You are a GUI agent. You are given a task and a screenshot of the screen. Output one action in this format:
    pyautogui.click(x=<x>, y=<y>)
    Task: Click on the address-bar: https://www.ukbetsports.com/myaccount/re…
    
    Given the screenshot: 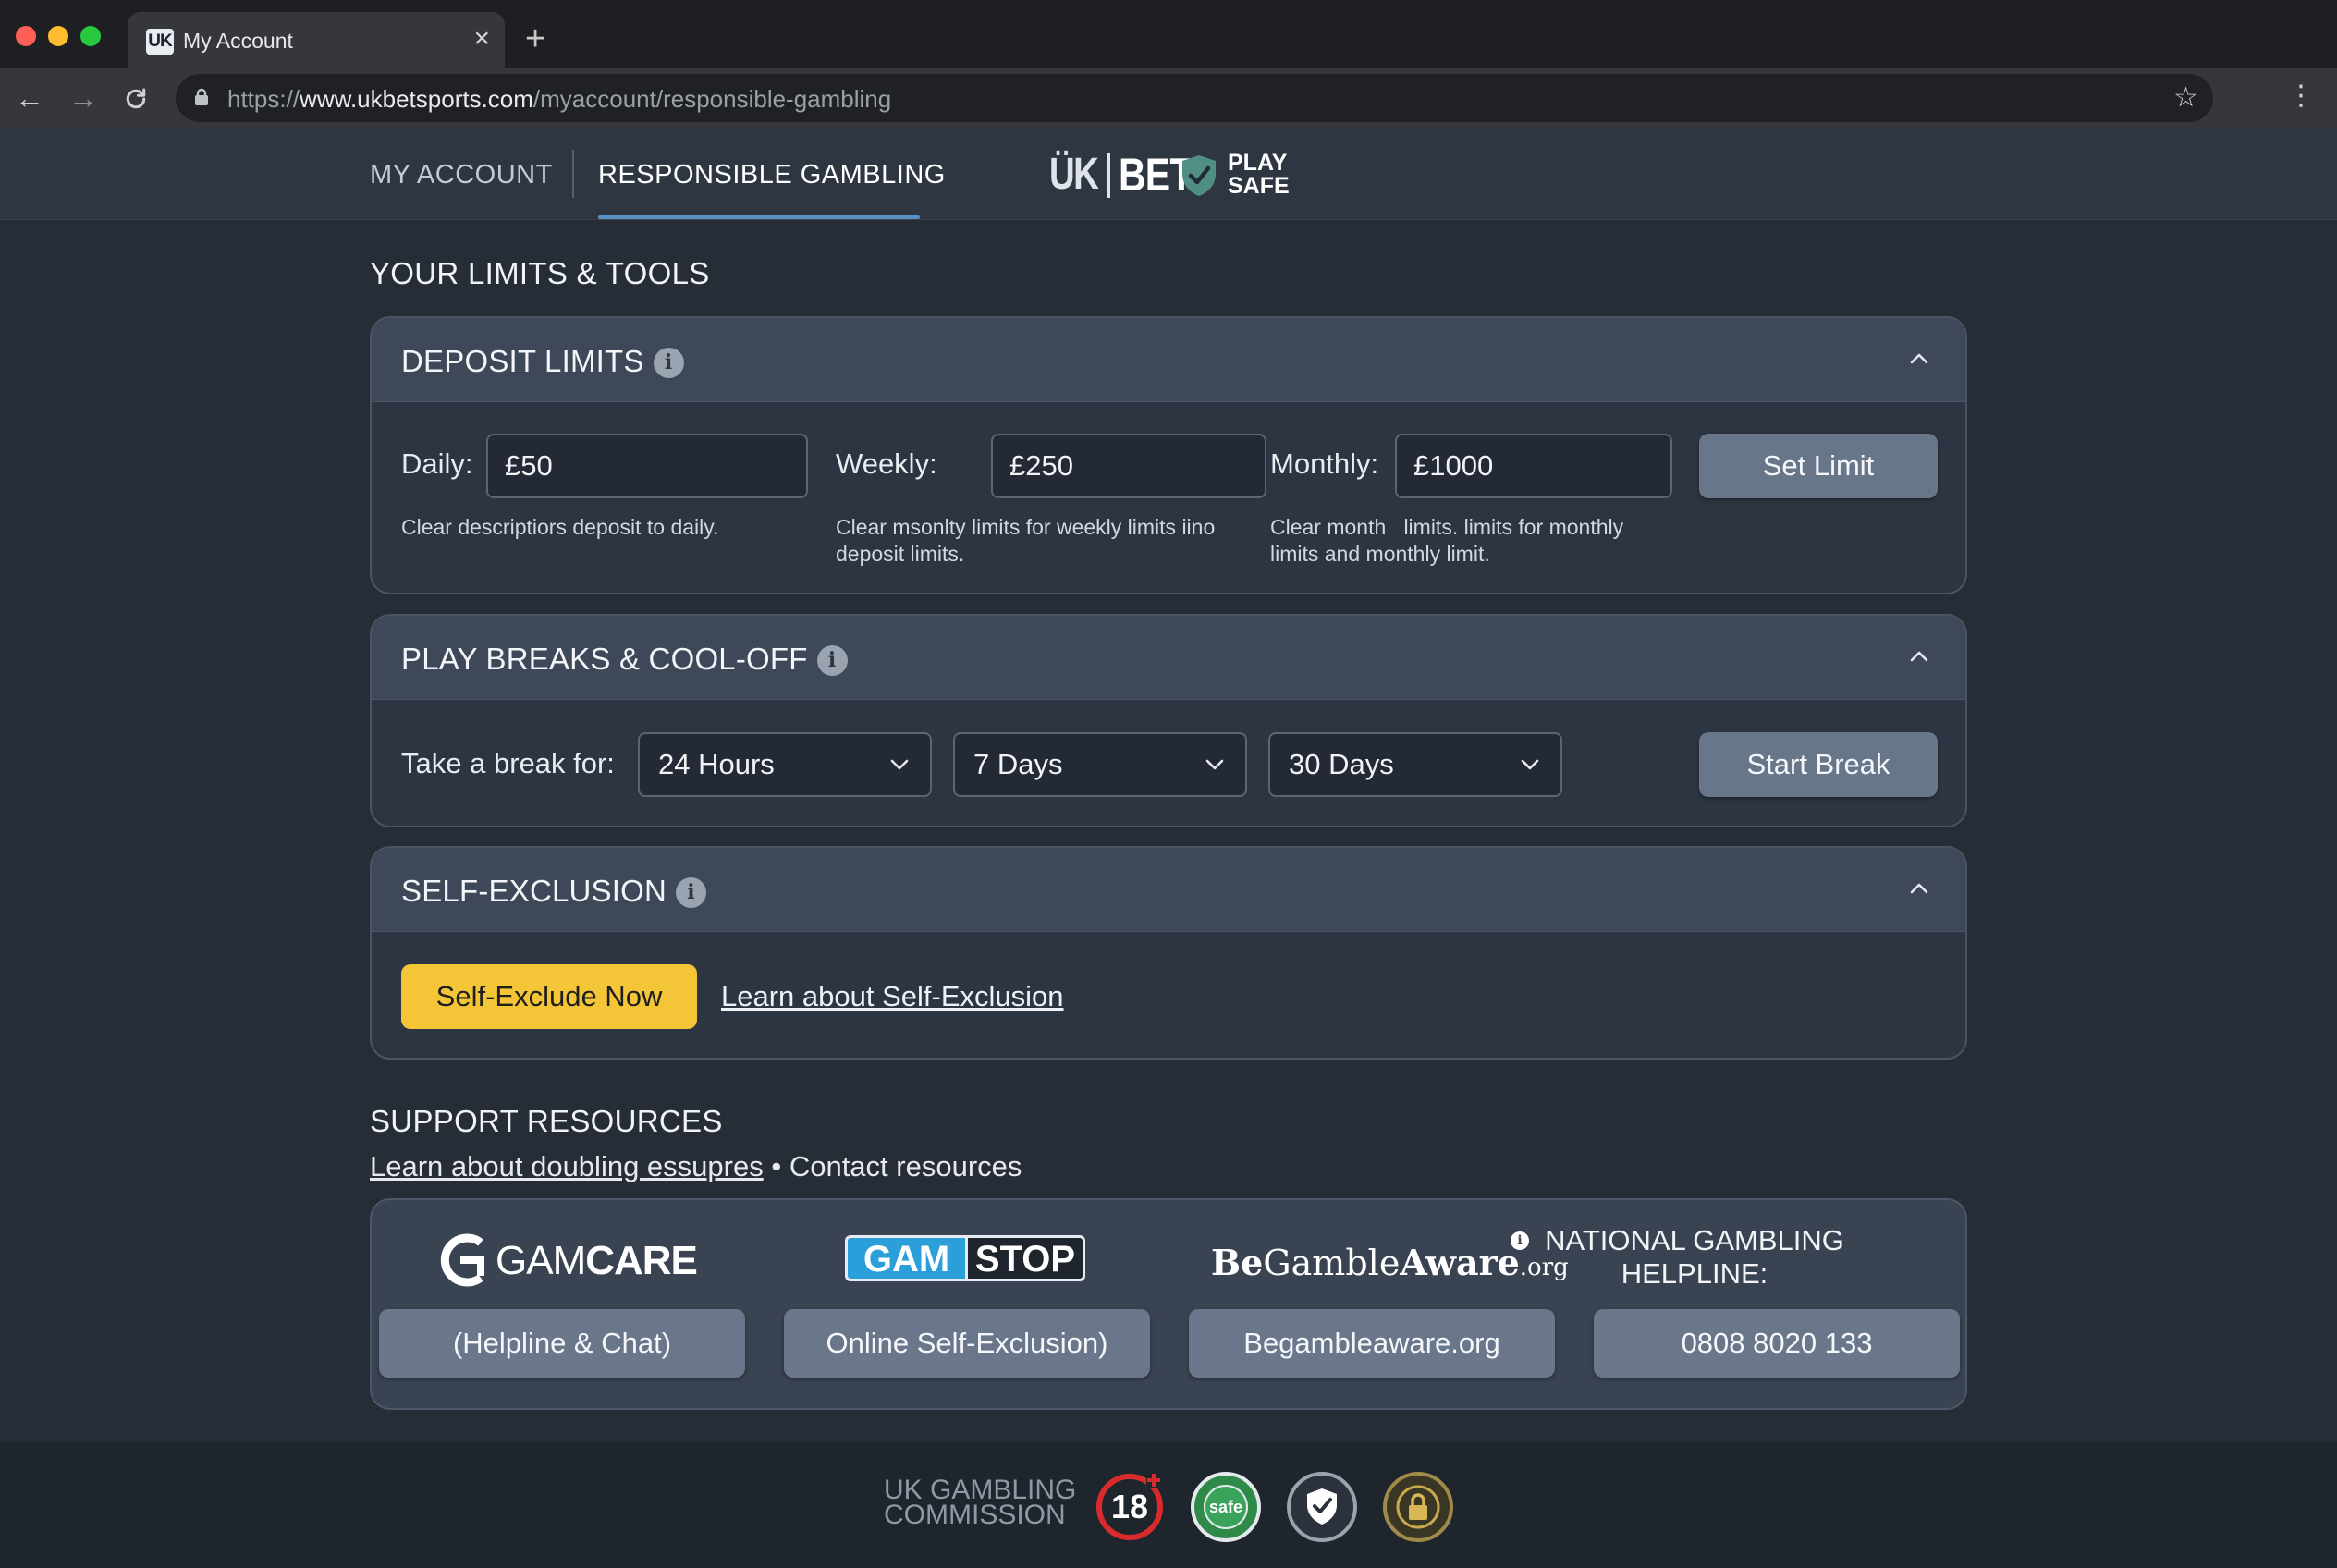 What is the action you would take?
    pyautogui.click(x=1194, y=98)
    